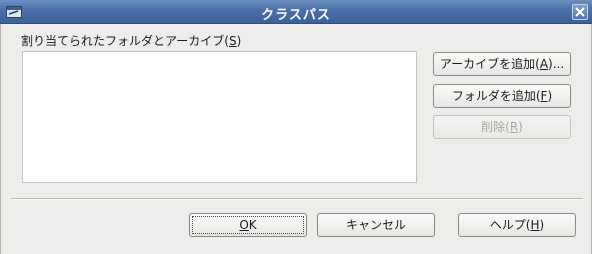 This screenshot has height=254, width=592. I want to click on help-button: ヘルプ(H), so click(517, 225).